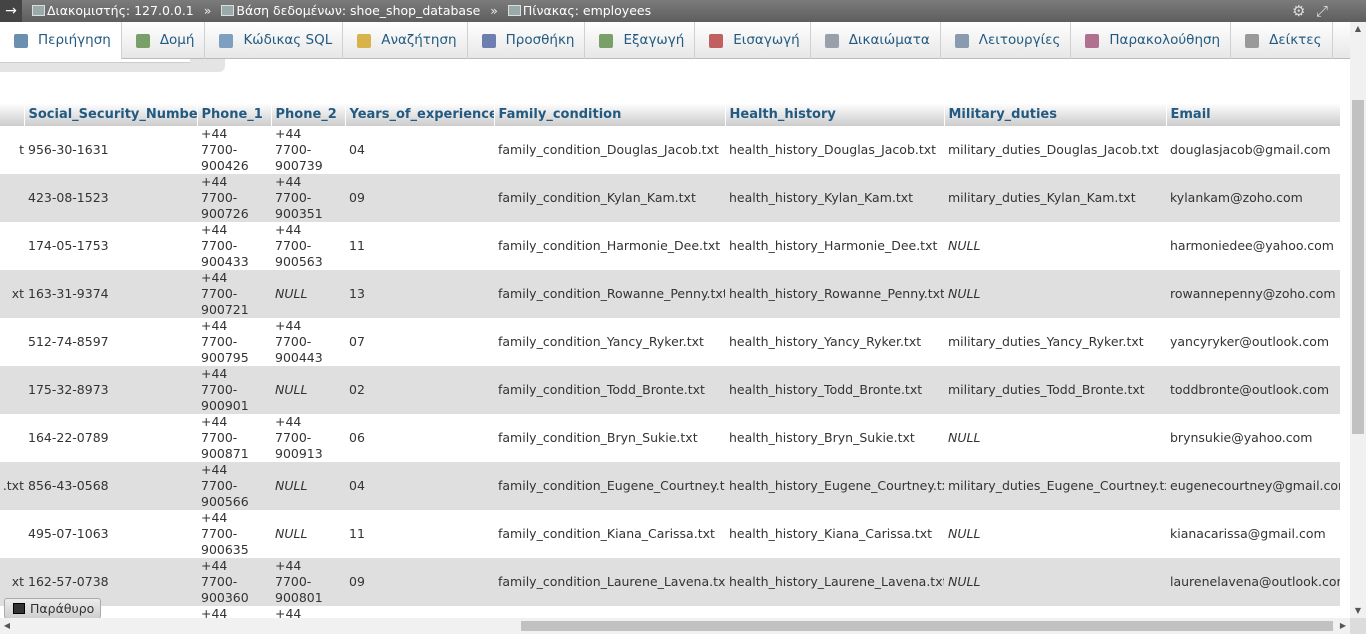  I want to click on cell-family: family_condition_Kylan_Kam.txt, so click(609, 198).